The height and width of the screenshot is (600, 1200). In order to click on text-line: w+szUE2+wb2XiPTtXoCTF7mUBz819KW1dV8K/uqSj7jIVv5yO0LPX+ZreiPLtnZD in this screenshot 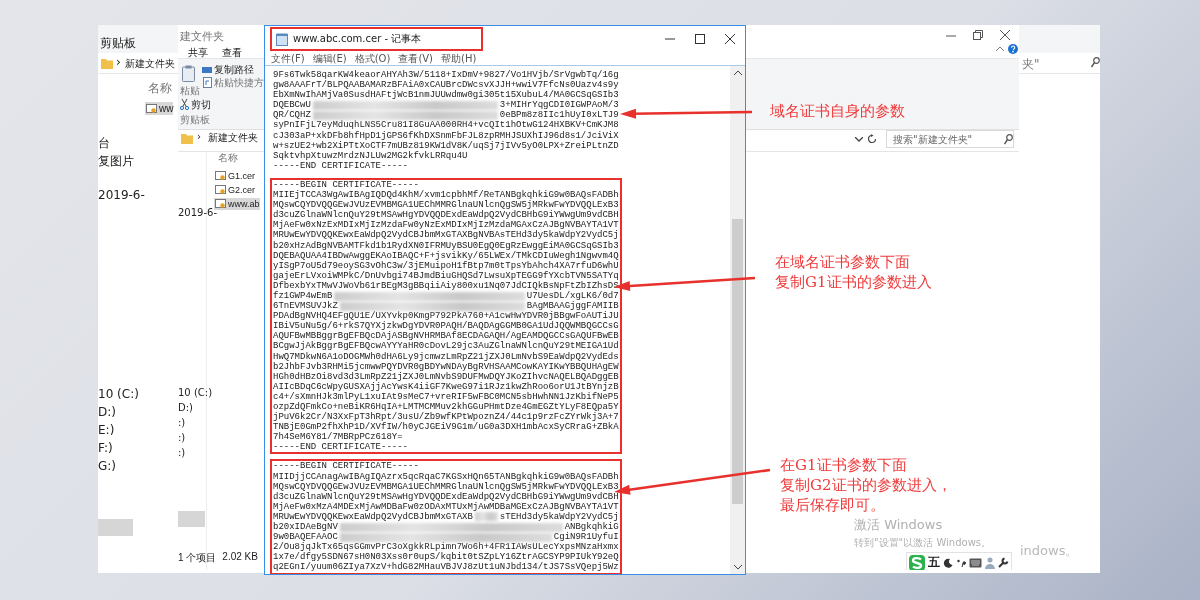, I will do `click(446, 145)`.